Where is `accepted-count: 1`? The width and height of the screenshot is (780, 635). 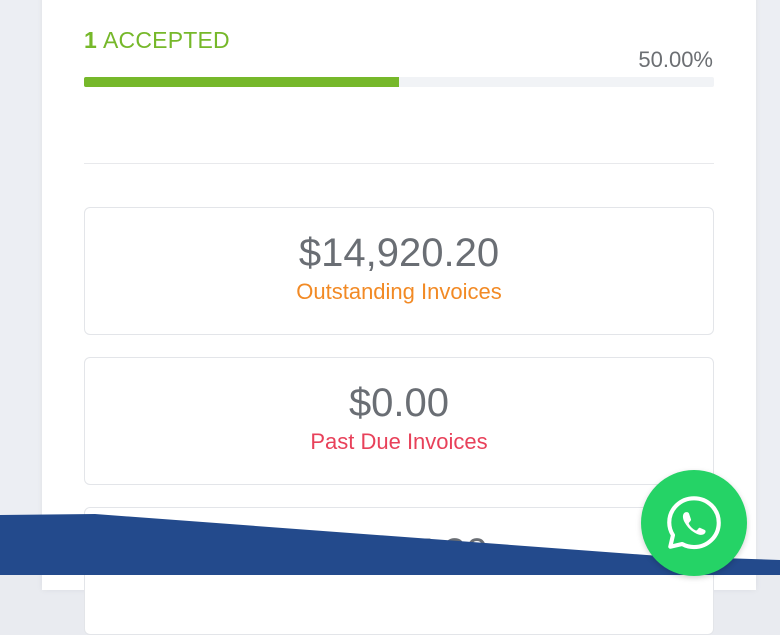
accepted-count: 1 is located at coordinates (90, 40).